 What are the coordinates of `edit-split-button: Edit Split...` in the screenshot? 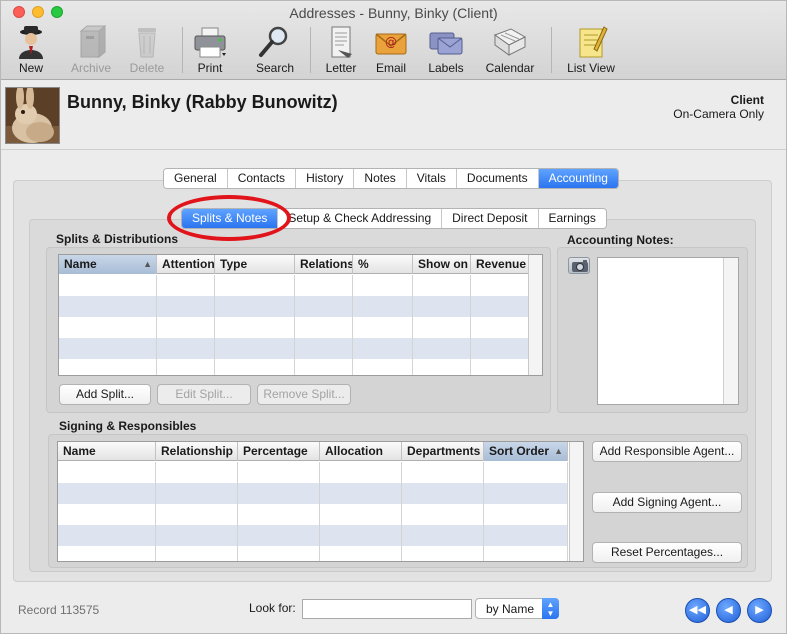 It's located at (204, 394).